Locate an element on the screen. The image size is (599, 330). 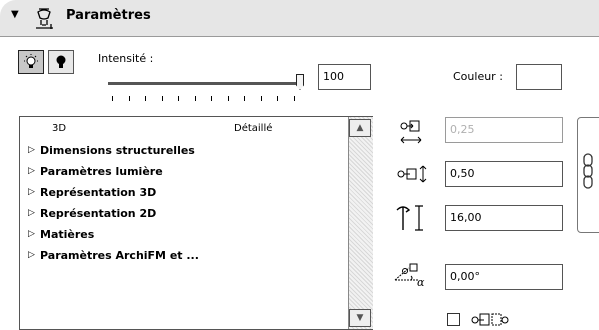
lamp-off-icon is located at coordinates (61, 61).